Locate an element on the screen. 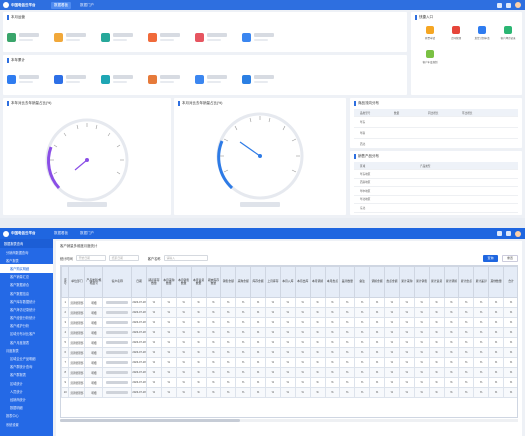 The height and width of the screenshot is (436, 525). column-header: 单位部门 is located at coordinates (77, 282).